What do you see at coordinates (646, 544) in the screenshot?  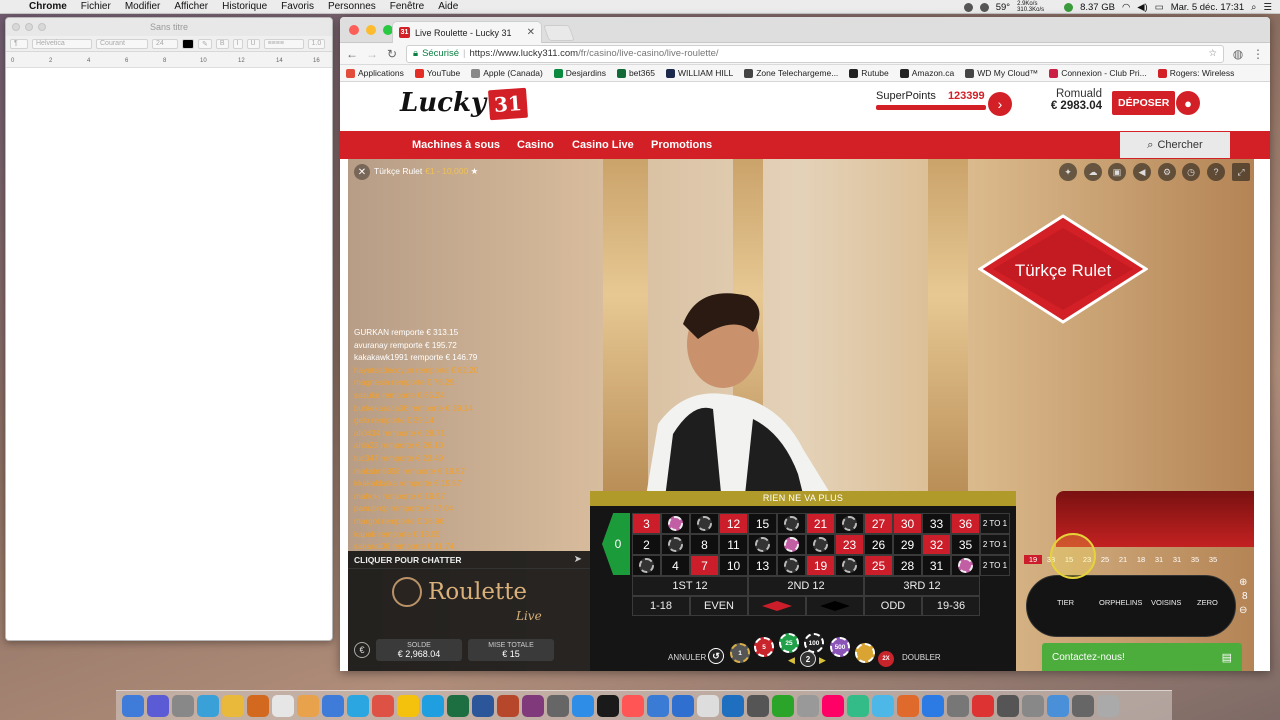 I see `bet-number: 2` at bounding box center [646, 544].